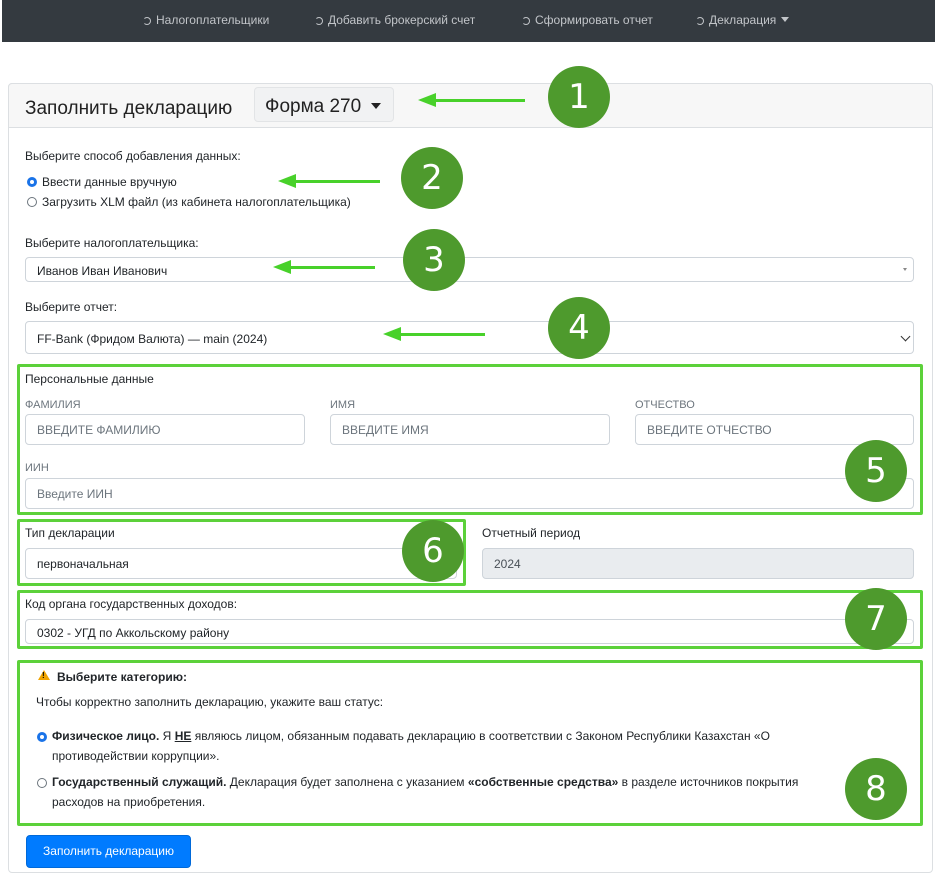  I want to click on period-input: 2024, so click(698, 563).